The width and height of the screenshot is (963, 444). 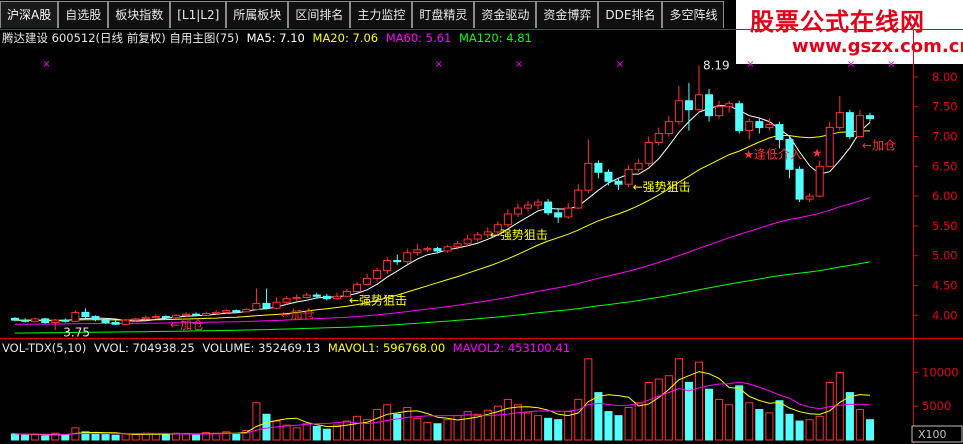 I want to click on strong-snipe-1: ←强势狙击, so click(x=378, y=301).